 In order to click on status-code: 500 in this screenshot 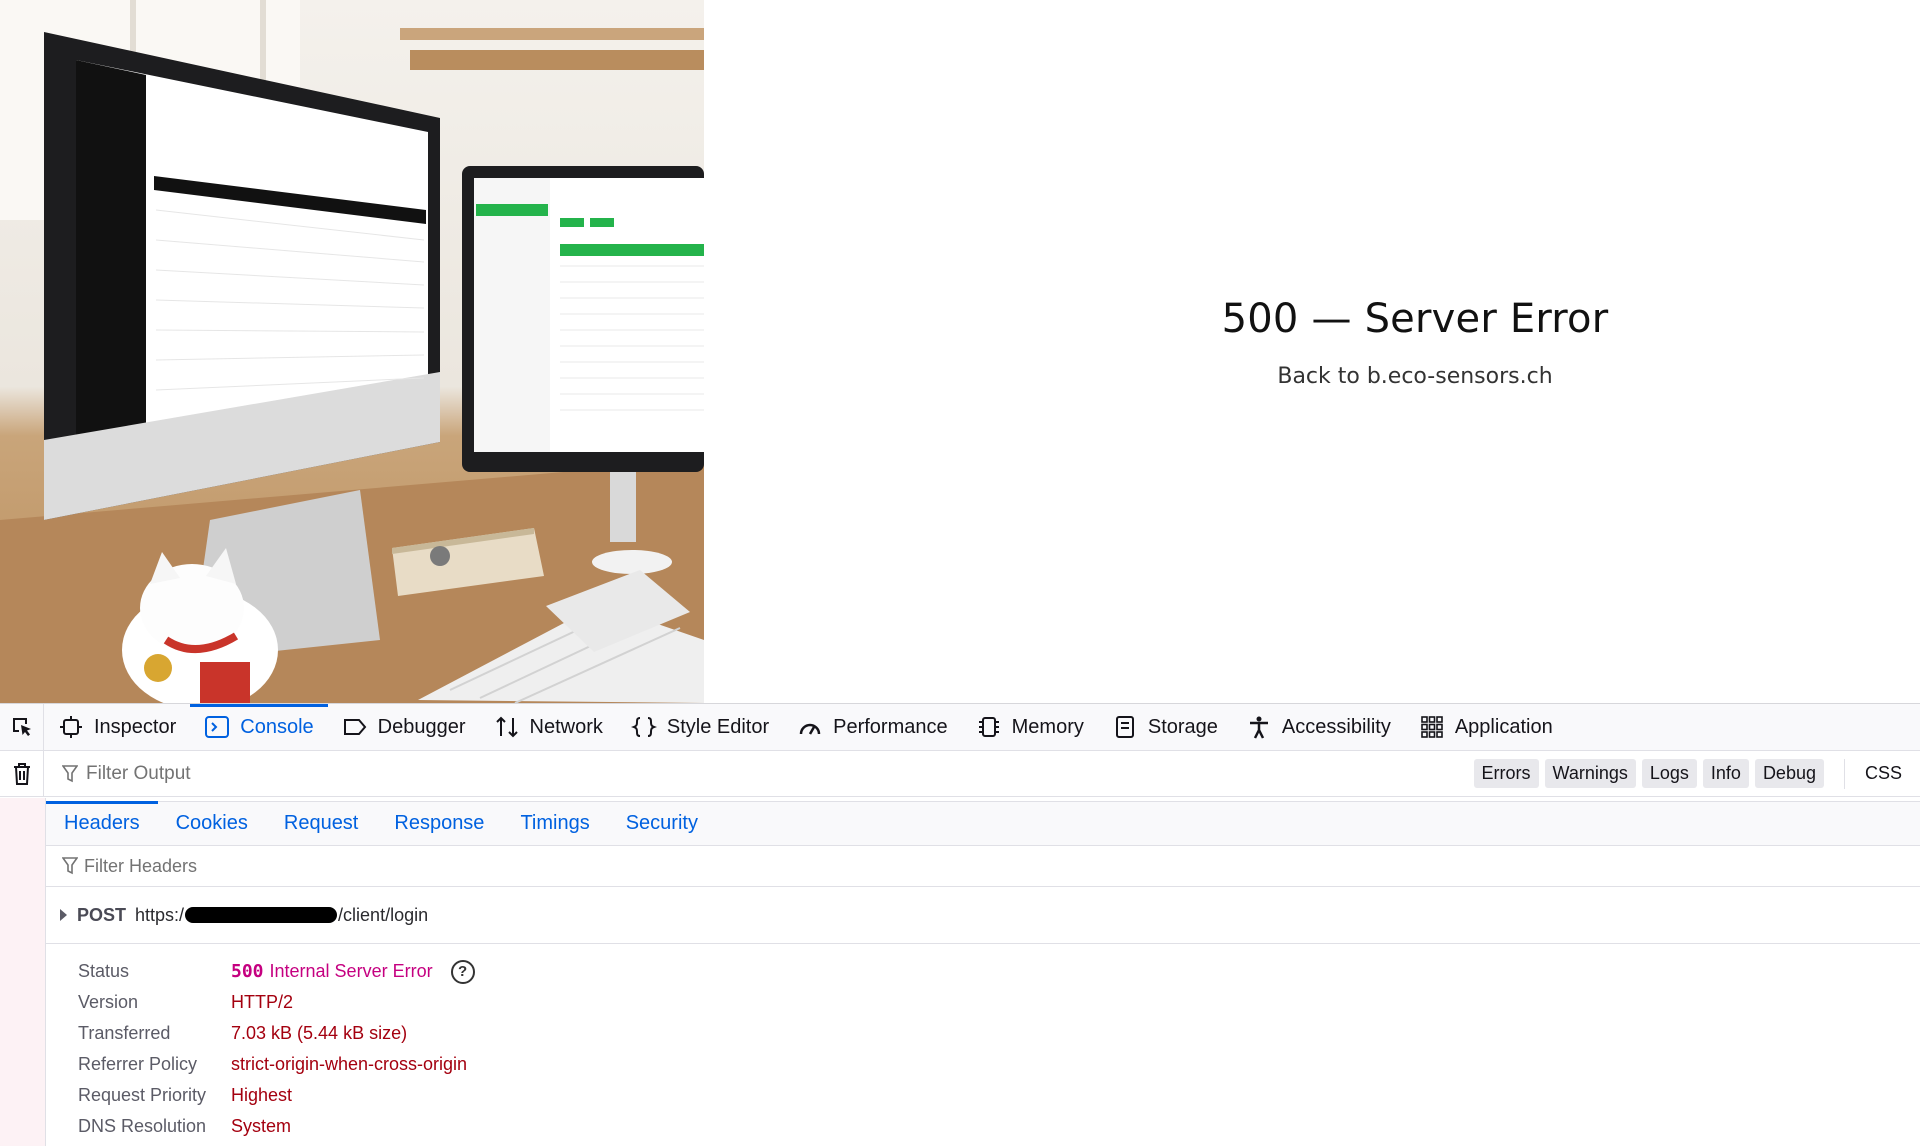, I will do `click(247, 971)`.